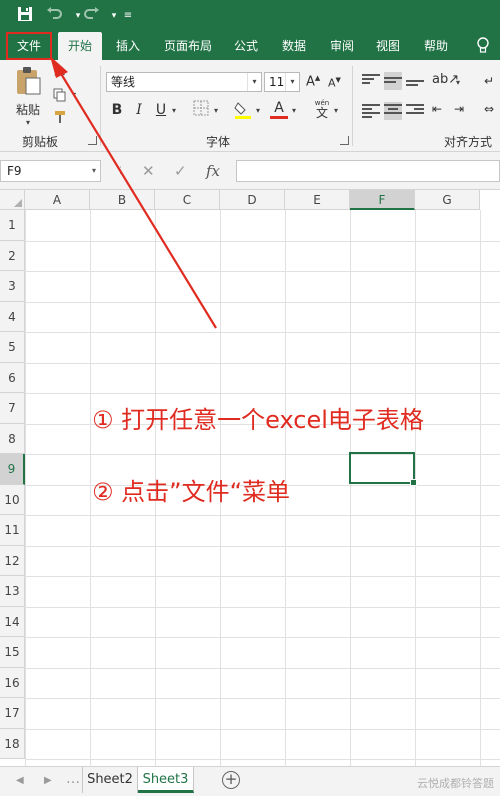  I want to click on drag-handle-icon: ⋮, so click(120, 171).